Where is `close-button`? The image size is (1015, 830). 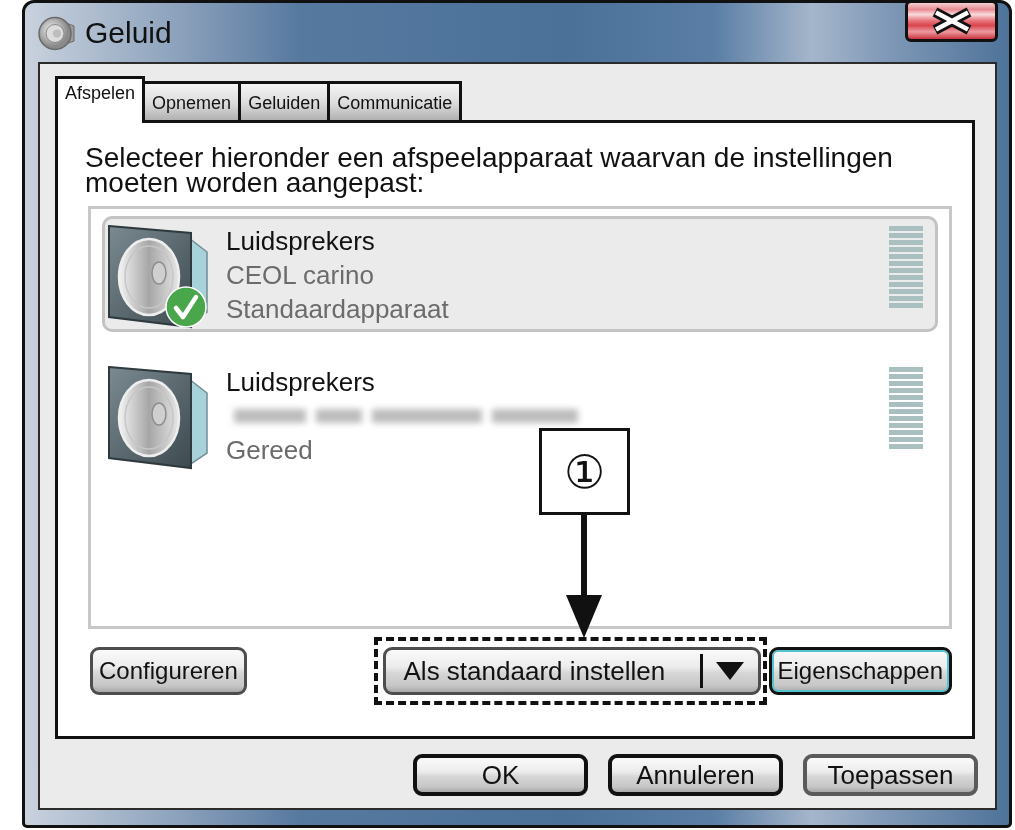
close-button is located at coordinates (951, 21).